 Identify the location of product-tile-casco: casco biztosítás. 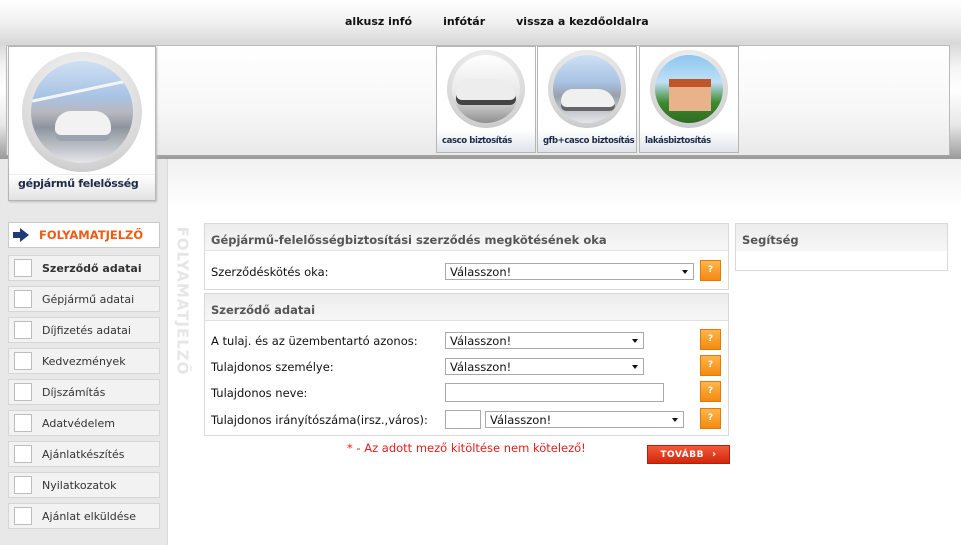
(486, 99).